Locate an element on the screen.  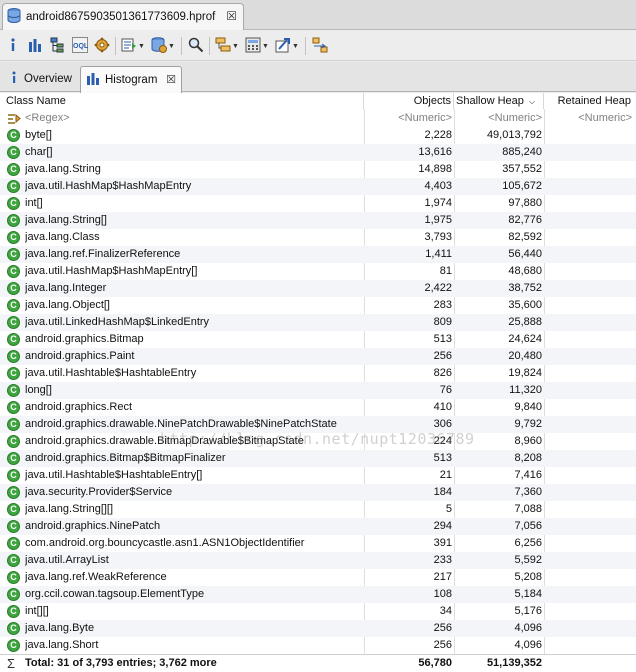
dominator-tree-button is located at coordinates (58, 46).